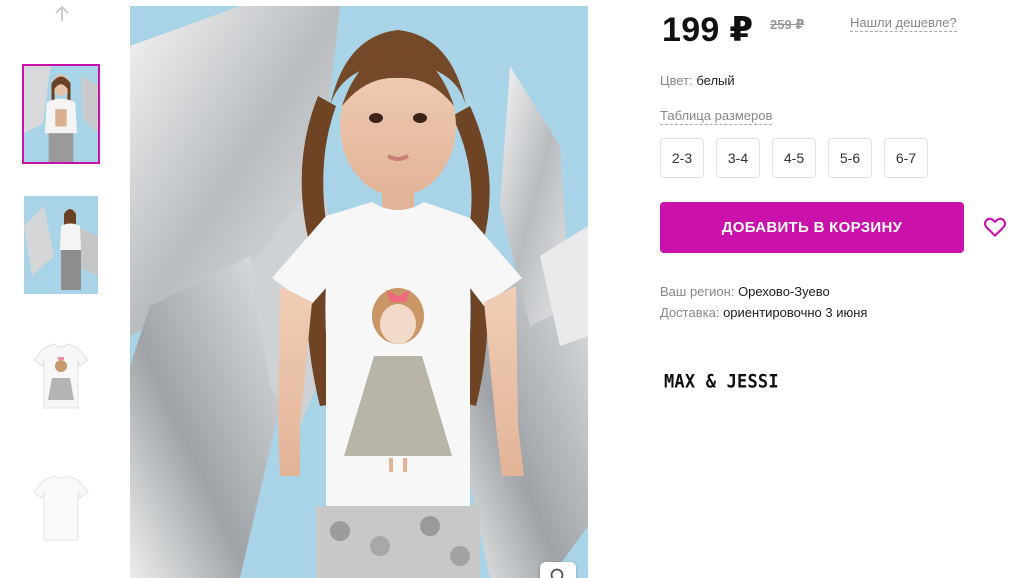 Image resolution: width=1028 pixels, height=578 pixels. Describe the element at coordinates (676, 80) in the screenshot. I see `color-label: Цвет:` at that location.